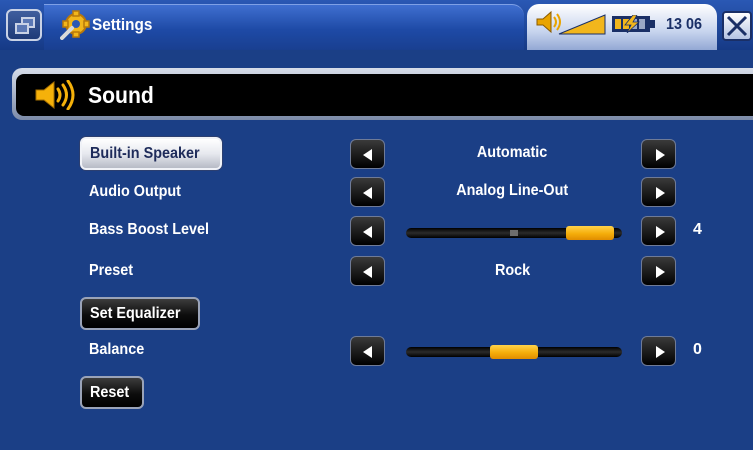 This screenshot has height=450, width=753. I want to click on app-title: Settings, so click(122, 24).